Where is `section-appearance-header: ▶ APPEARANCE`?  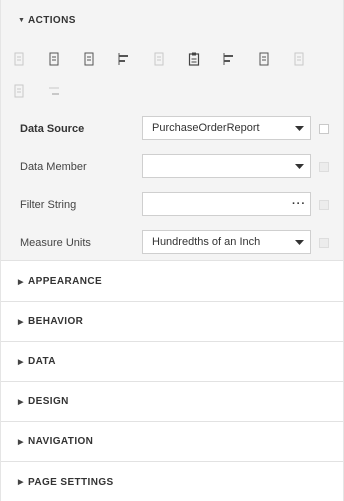
section-appearance-header: ▶ APPEARANCE is located at coordinates (172, 282).